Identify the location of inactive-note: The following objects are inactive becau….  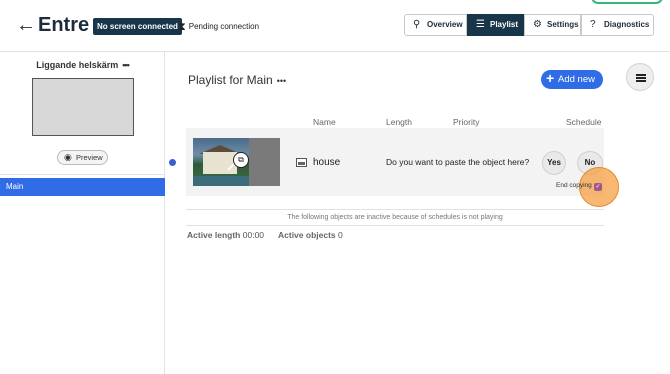
(395, 217).